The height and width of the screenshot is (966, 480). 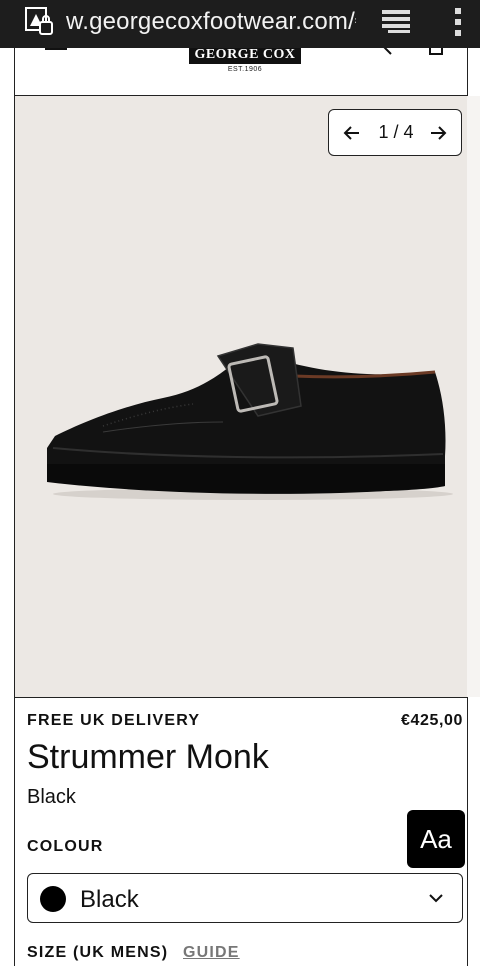 What do you see at coordinates (51, 797) in the screenshot?
I see `product-variant: Black` at bounding box center [51, 797].